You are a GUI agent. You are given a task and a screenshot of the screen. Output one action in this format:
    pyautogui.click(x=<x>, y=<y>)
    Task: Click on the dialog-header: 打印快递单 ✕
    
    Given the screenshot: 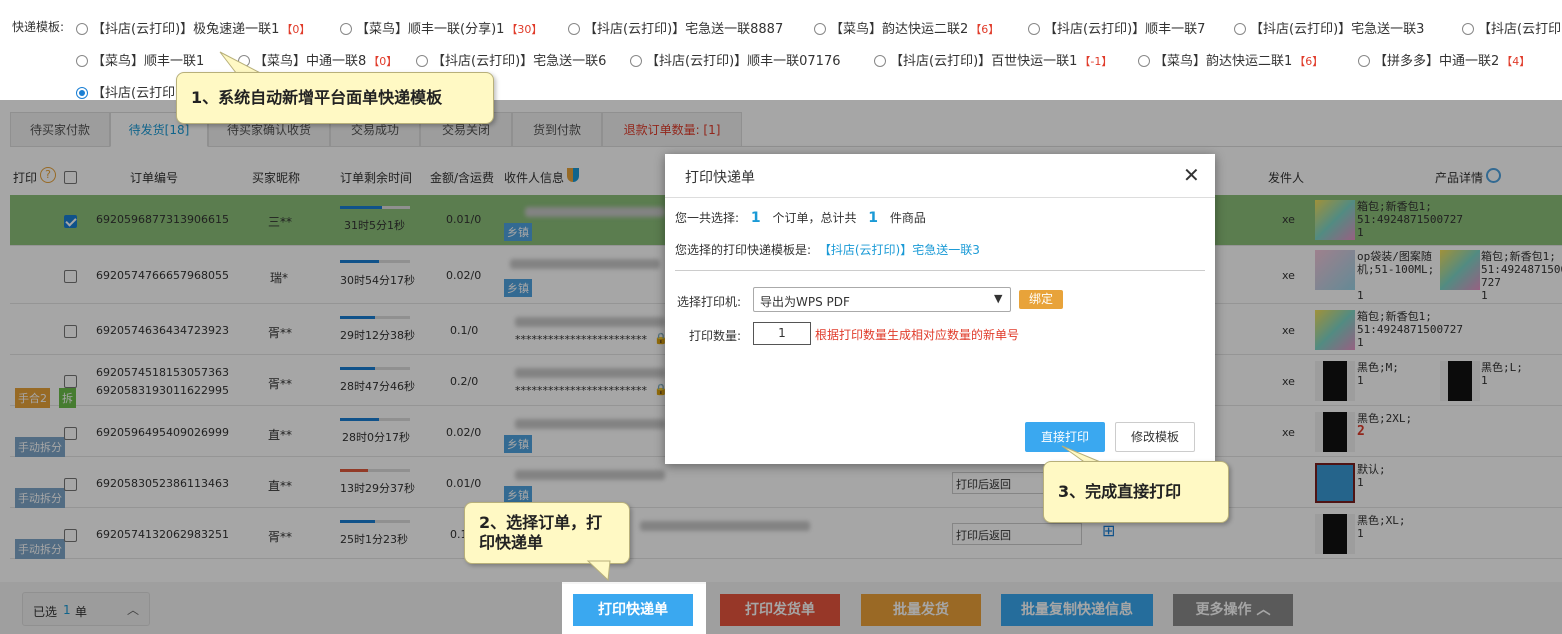 What is the action you would take?
    pyautogui.click(x=940, y=176)
    